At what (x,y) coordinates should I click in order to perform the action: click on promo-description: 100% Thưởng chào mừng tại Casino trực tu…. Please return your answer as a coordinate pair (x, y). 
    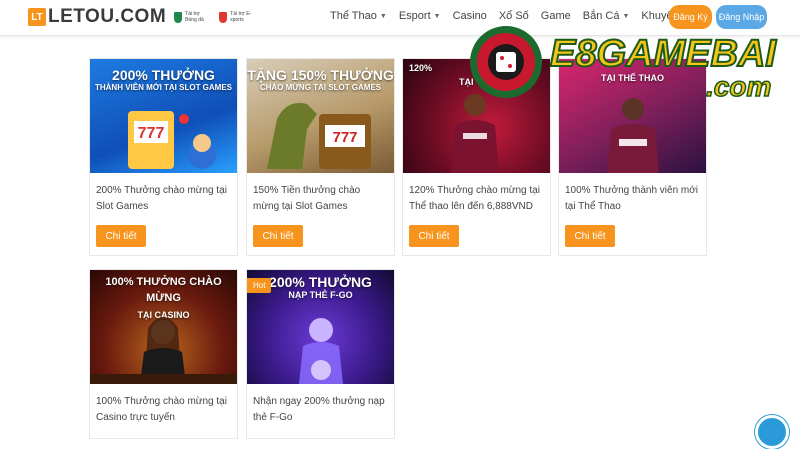
    Looking at the image, I should click on (161, 409).